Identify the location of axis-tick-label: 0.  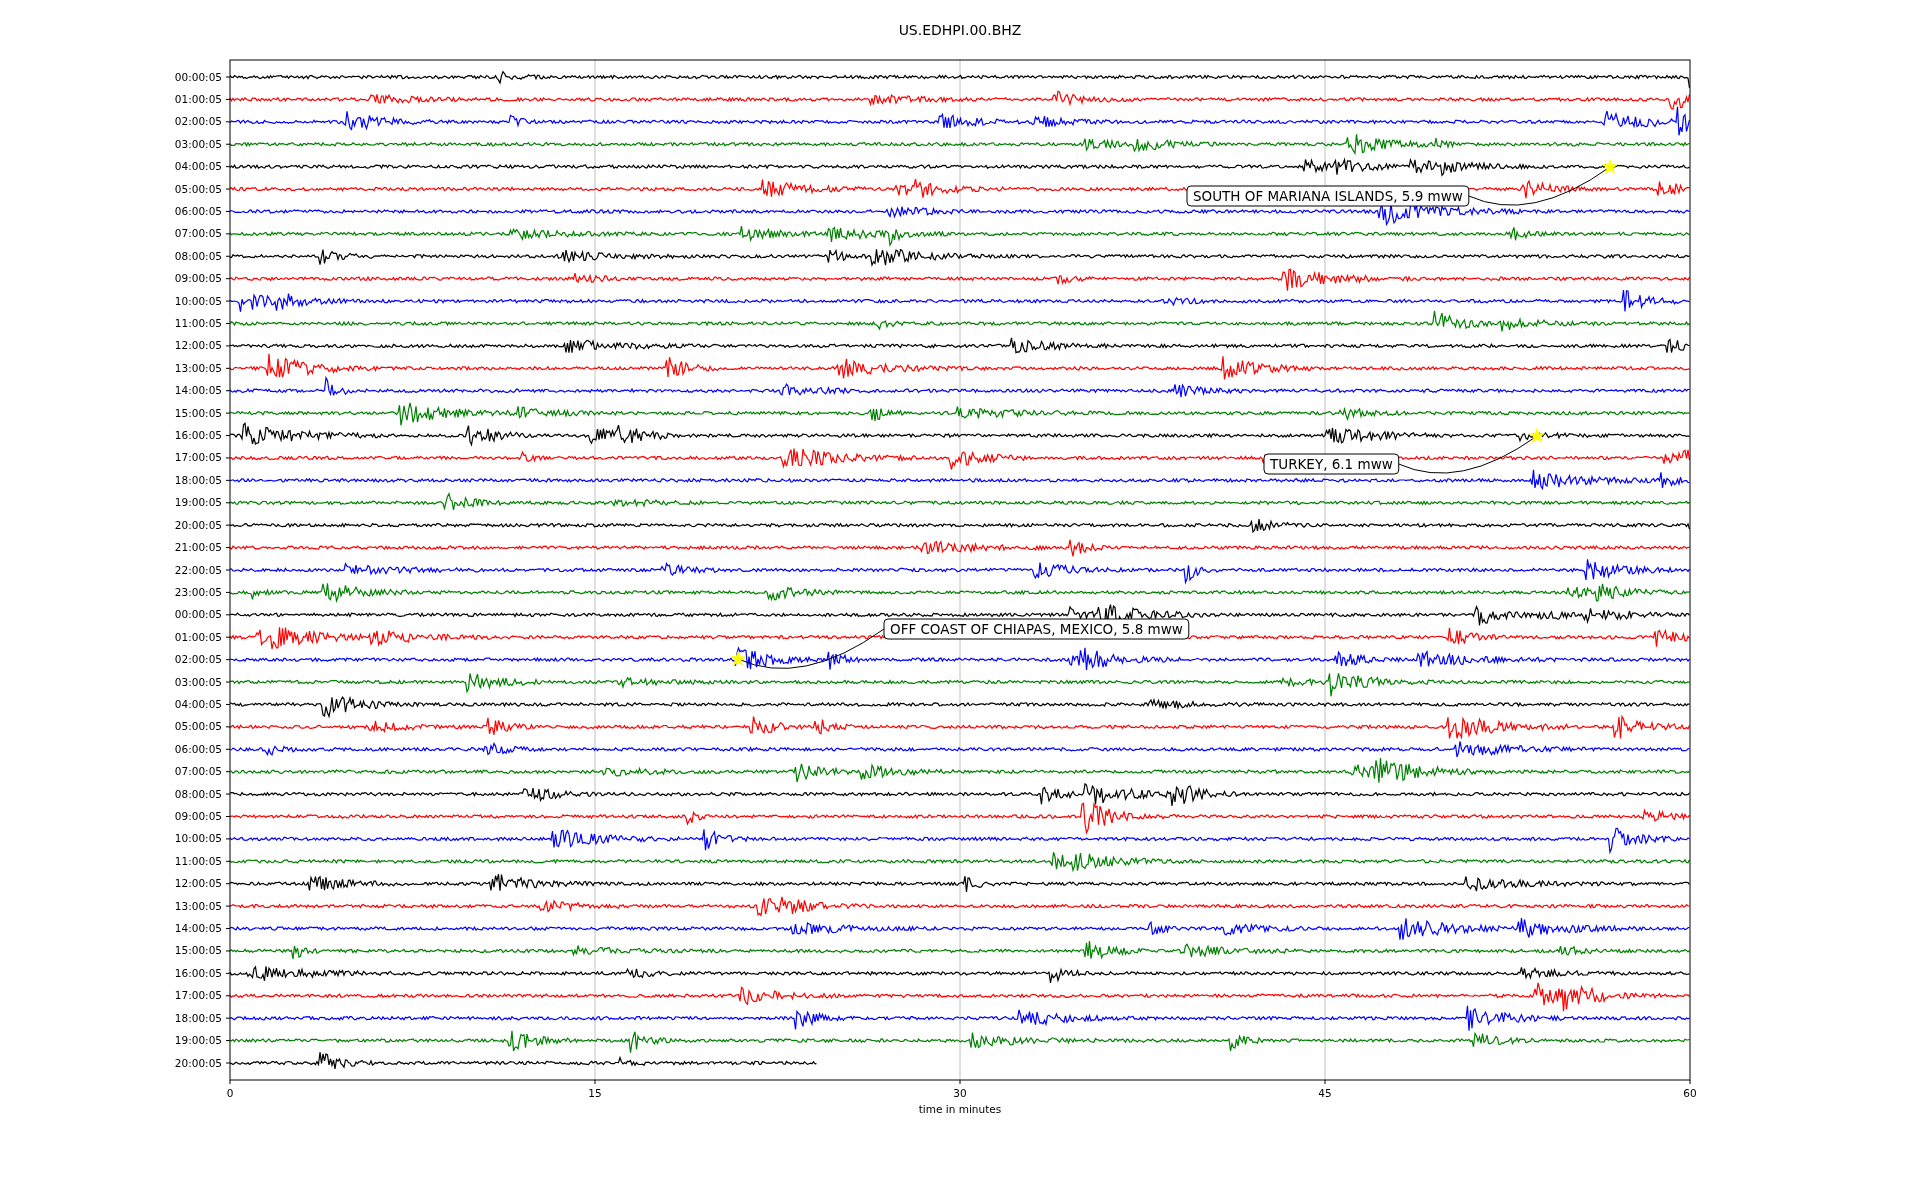
(230, 1093).